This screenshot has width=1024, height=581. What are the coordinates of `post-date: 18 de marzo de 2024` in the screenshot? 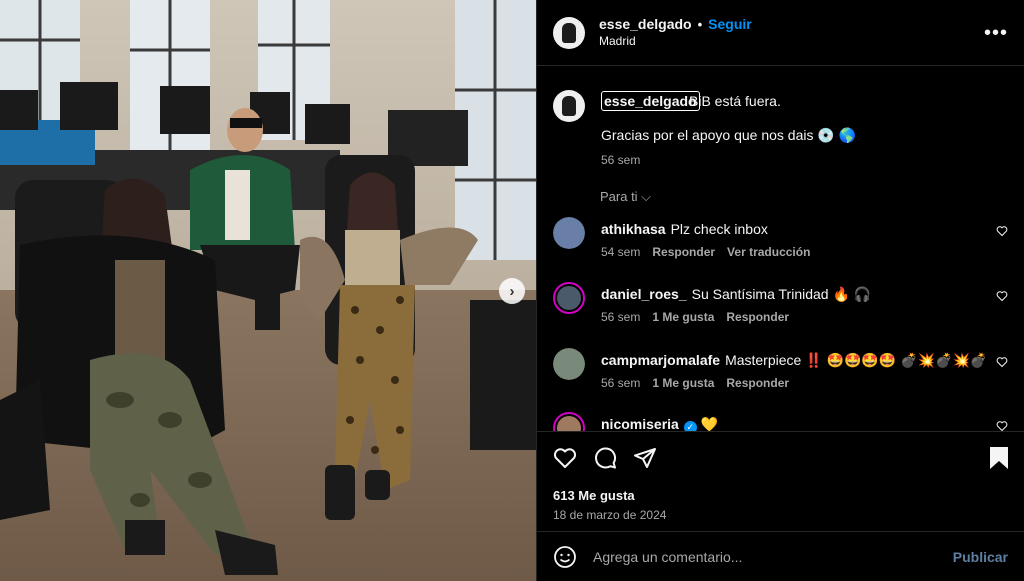 It's located at (610, 515).